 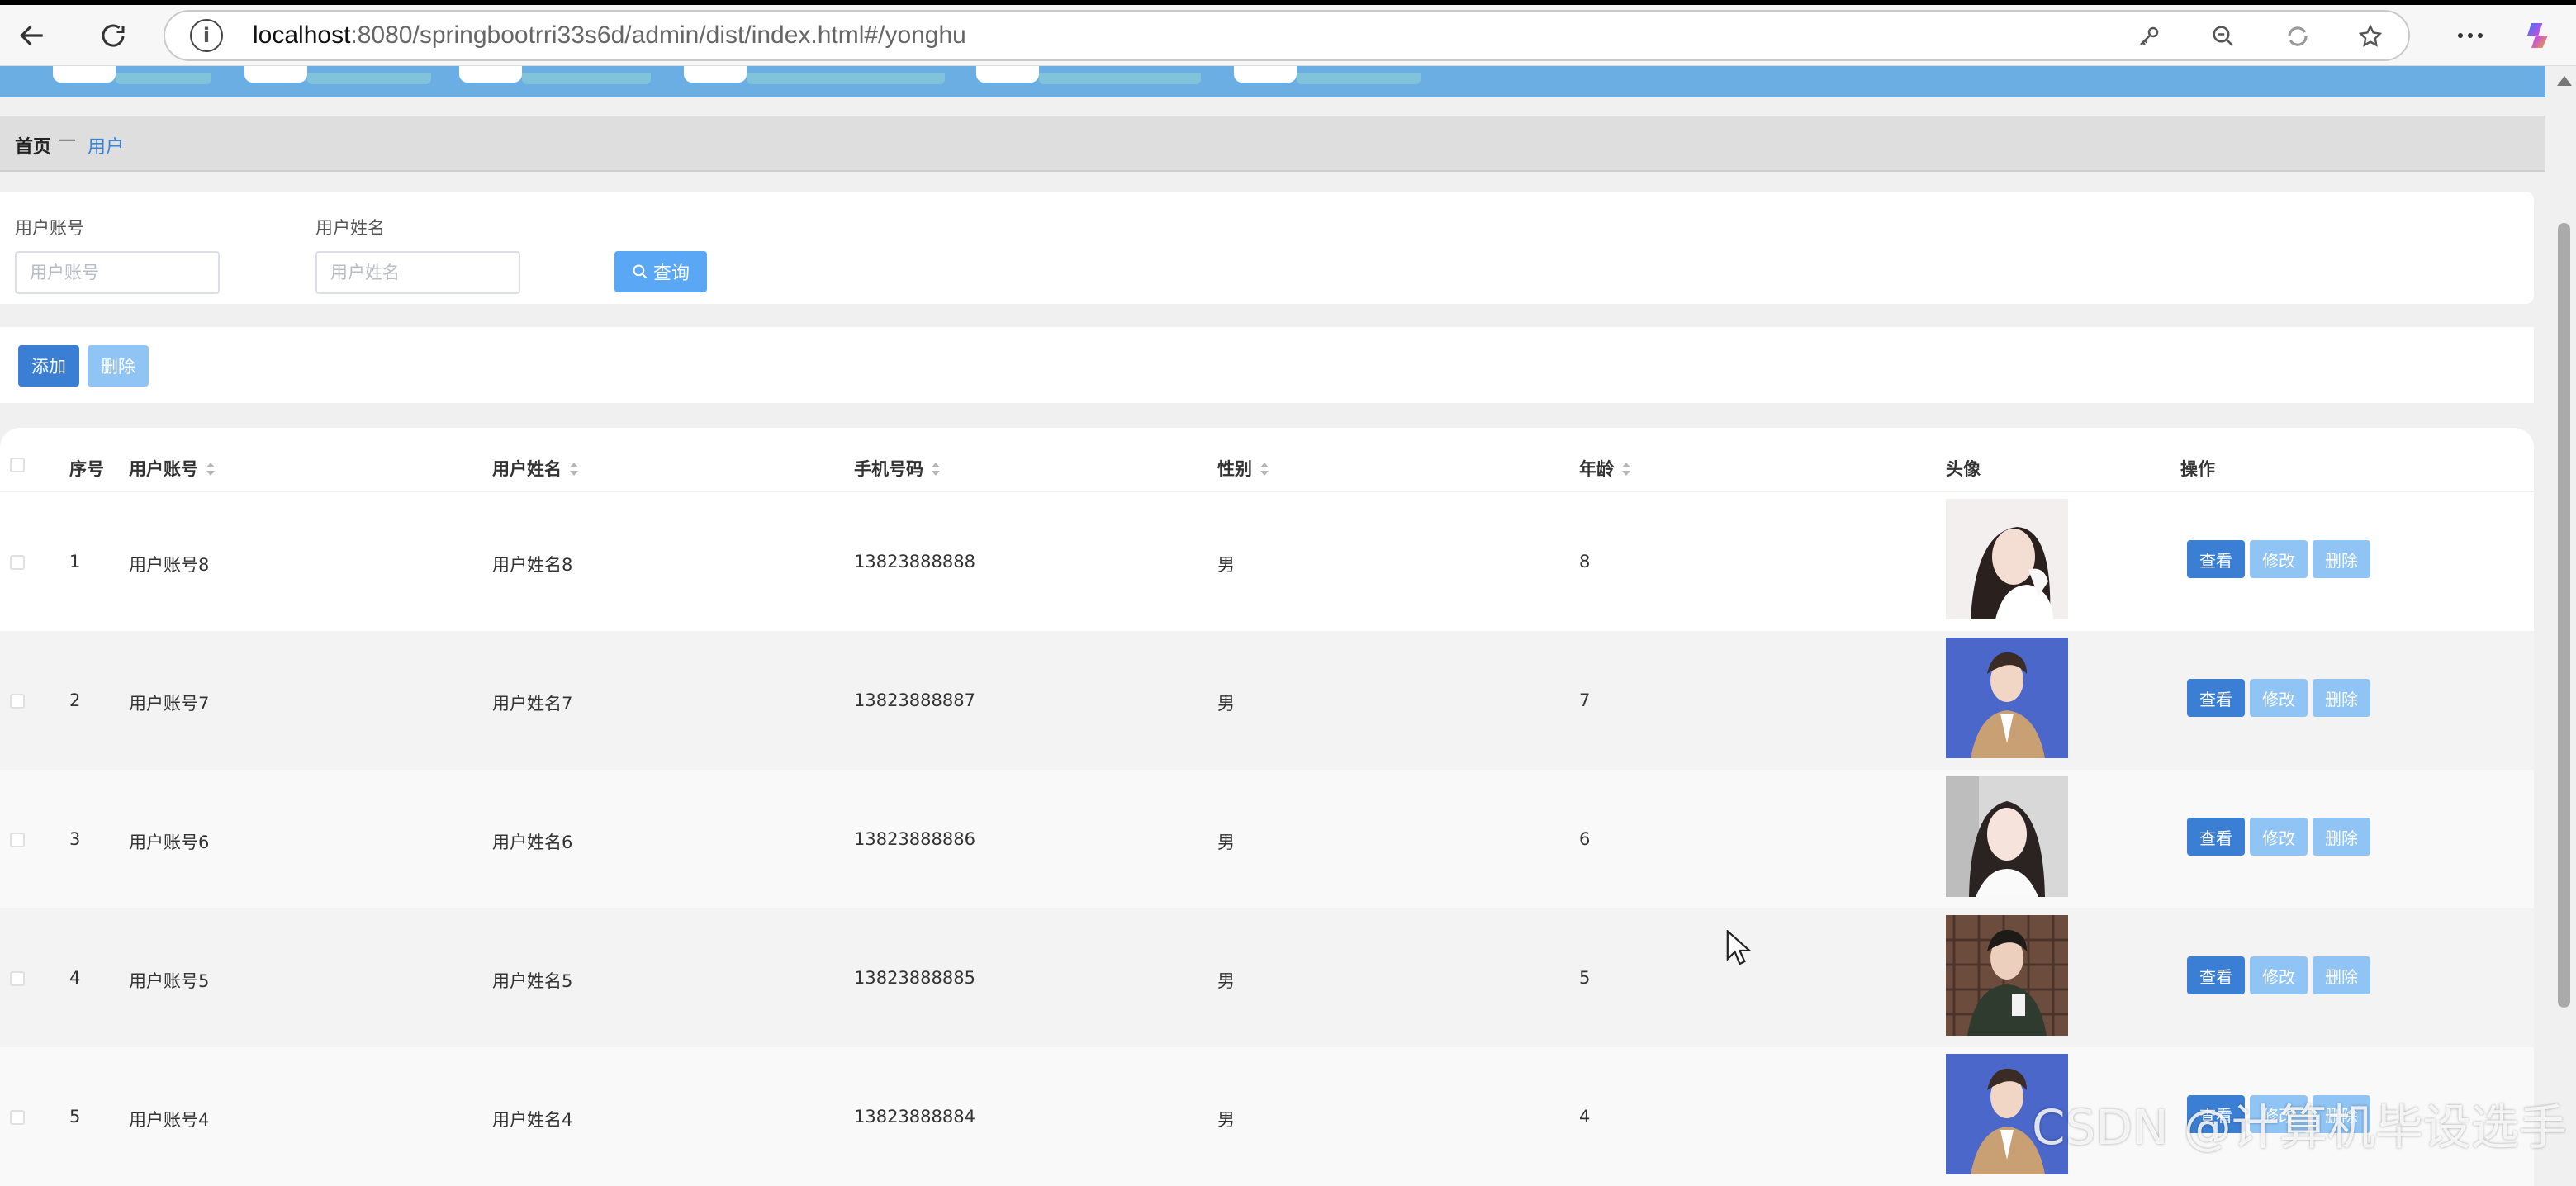 I want to click on cell-age: 7, so click(x=1585, y=700).